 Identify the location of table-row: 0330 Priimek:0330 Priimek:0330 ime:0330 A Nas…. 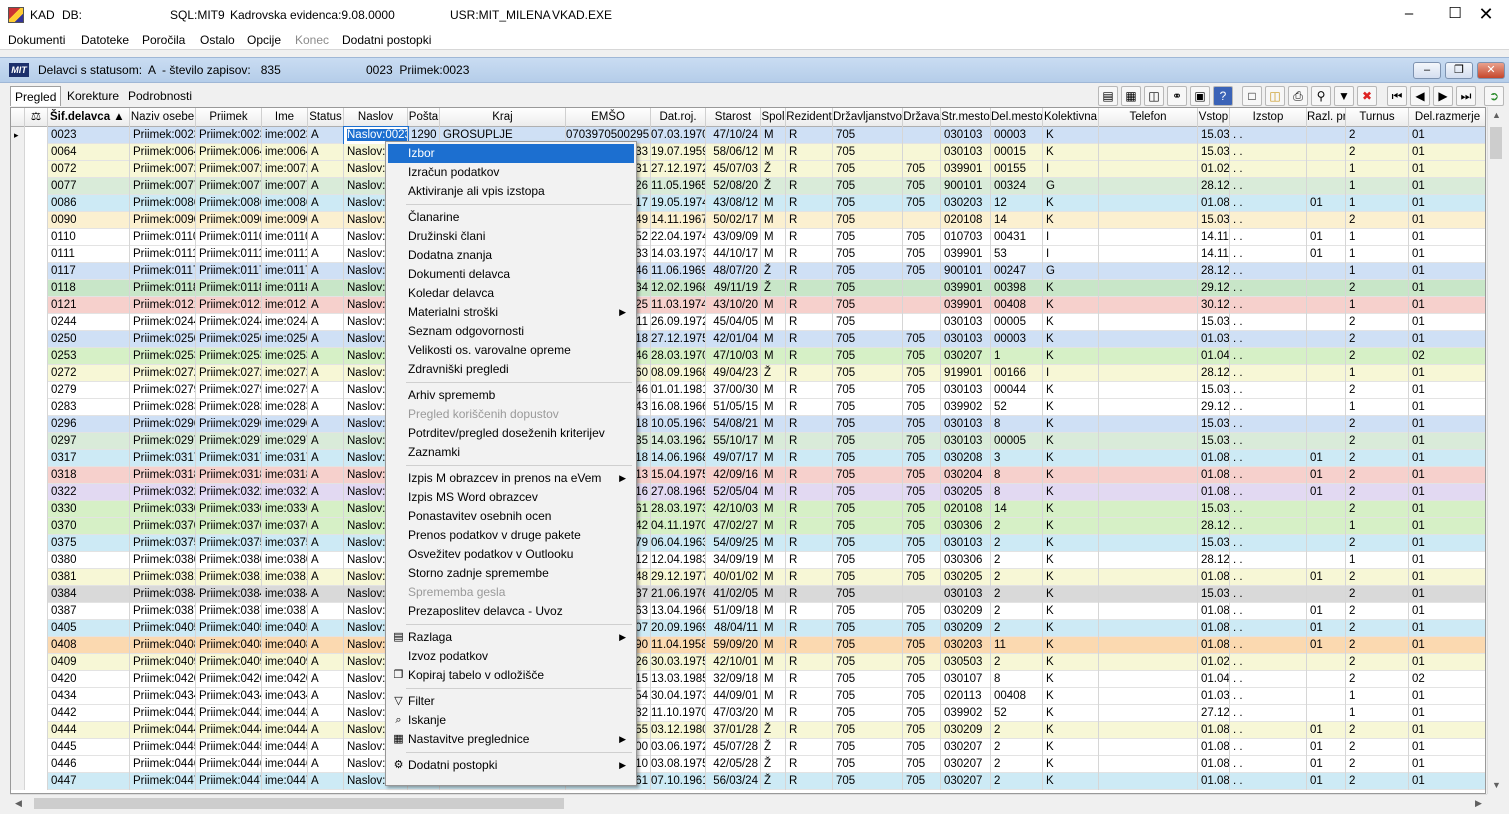
(748, 509).